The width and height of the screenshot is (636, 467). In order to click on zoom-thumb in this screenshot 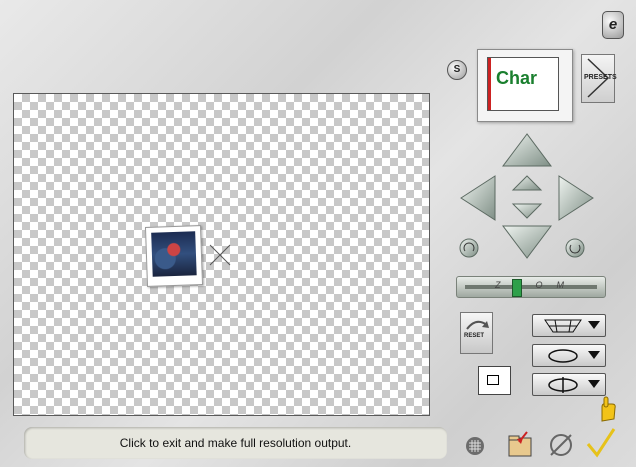, I will do `click(517, 288)`.